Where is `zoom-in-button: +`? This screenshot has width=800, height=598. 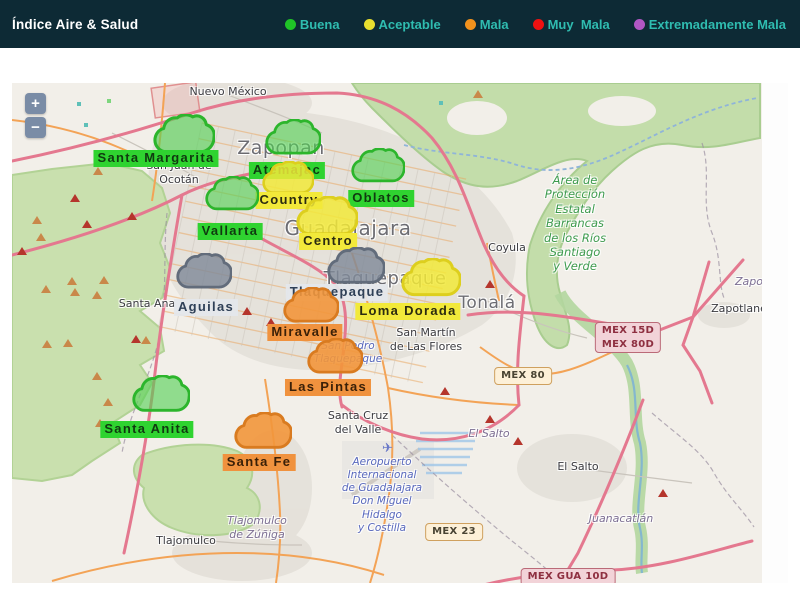 zoom-in-button: + is located at coordinates (35, 103).